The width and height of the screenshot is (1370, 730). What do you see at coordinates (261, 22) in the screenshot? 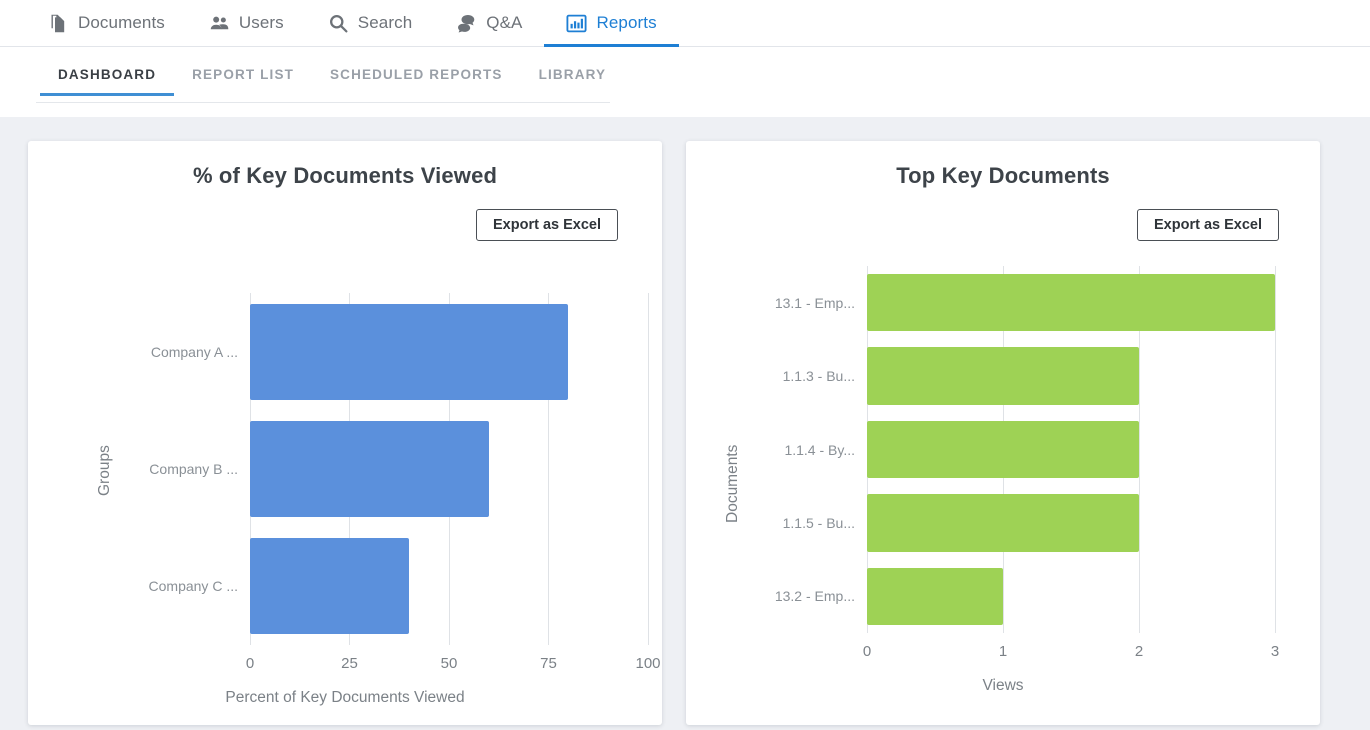
I see `nav-label: Users` at bounding box center [261, 22].